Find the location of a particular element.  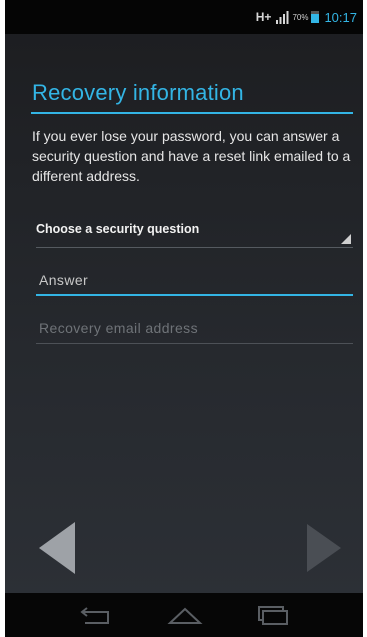

dropdown-corner-icon is located at coordinates (346, 239).